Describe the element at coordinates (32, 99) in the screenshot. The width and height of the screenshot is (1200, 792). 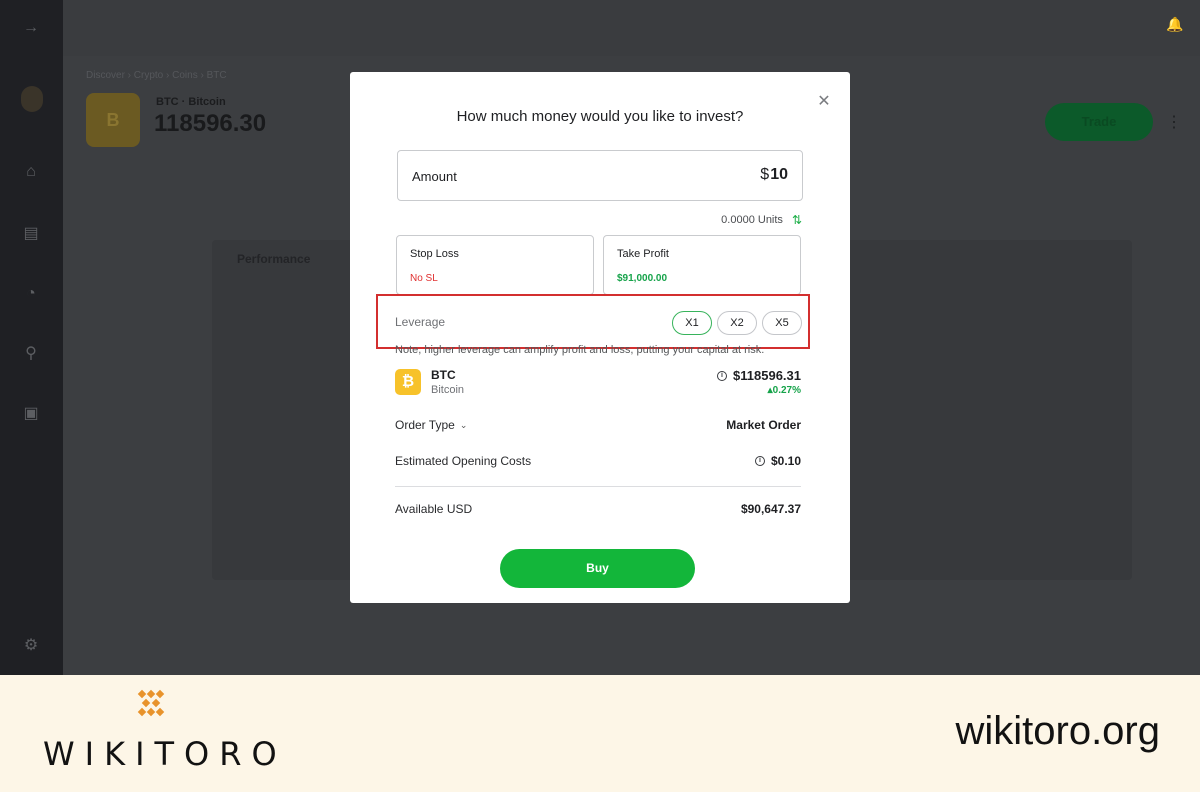
I see `avatar` at that location.